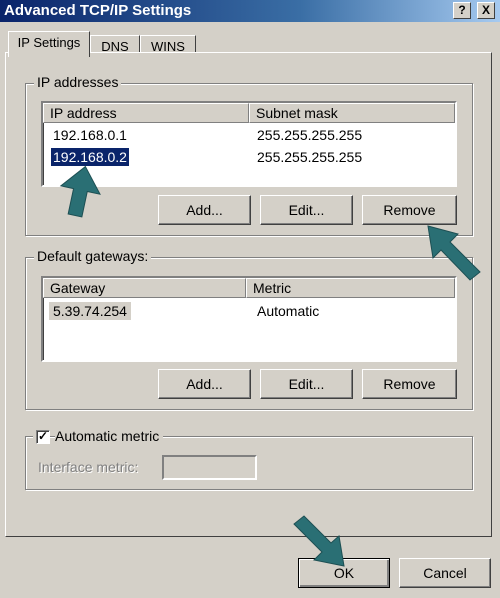  What do you see at coordinates (90, 311) in the screenshot?
I see `gateway-cell: 5.39.74.254` at bounding box center [90, 311].